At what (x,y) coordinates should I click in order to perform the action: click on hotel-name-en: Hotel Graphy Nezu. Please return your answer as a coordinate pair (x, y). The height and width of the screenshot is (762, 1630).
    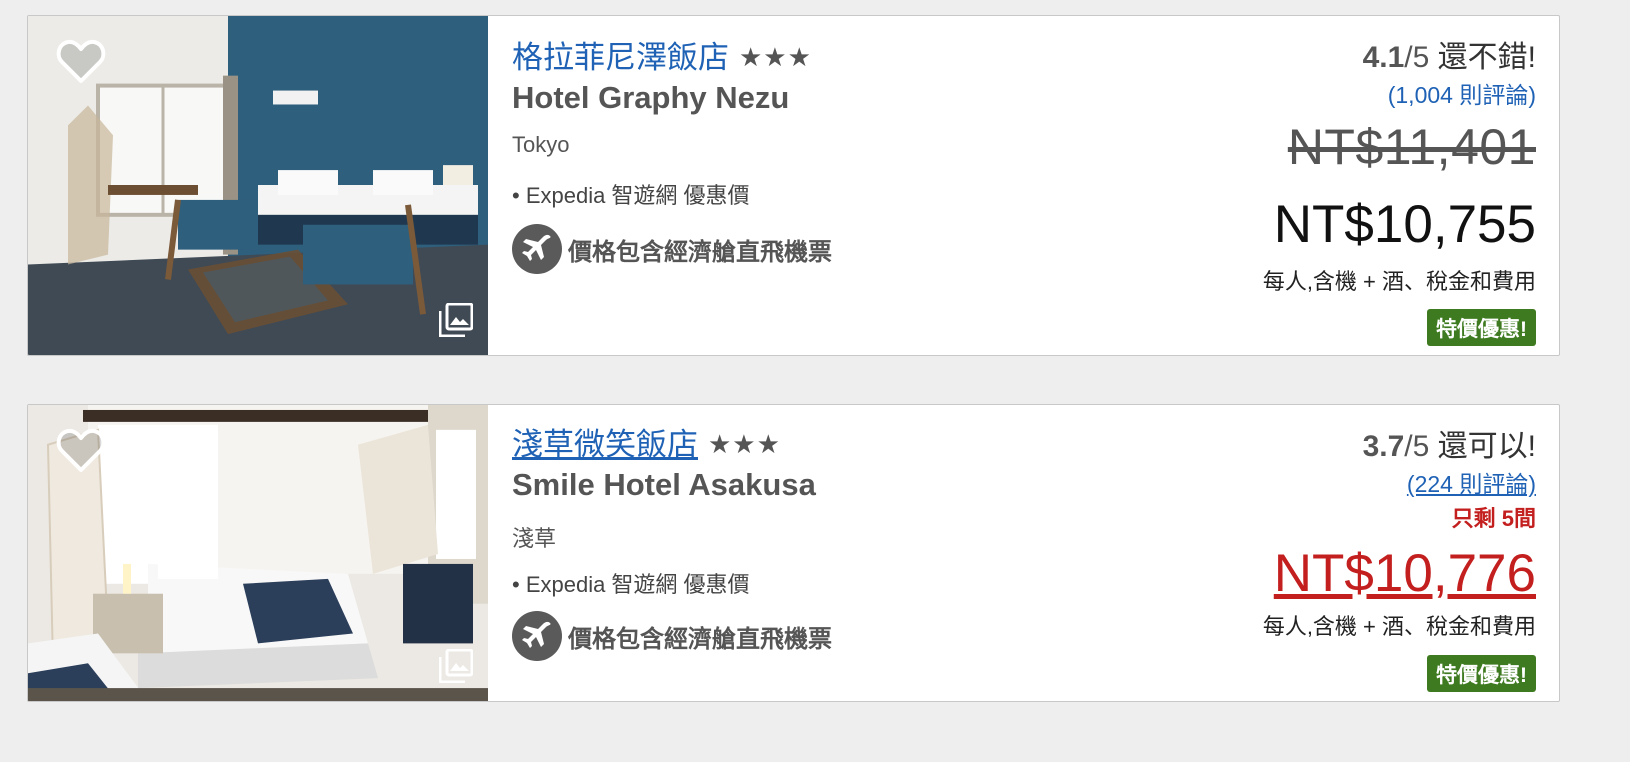
    Looking at the image, I should click on (651, 97).